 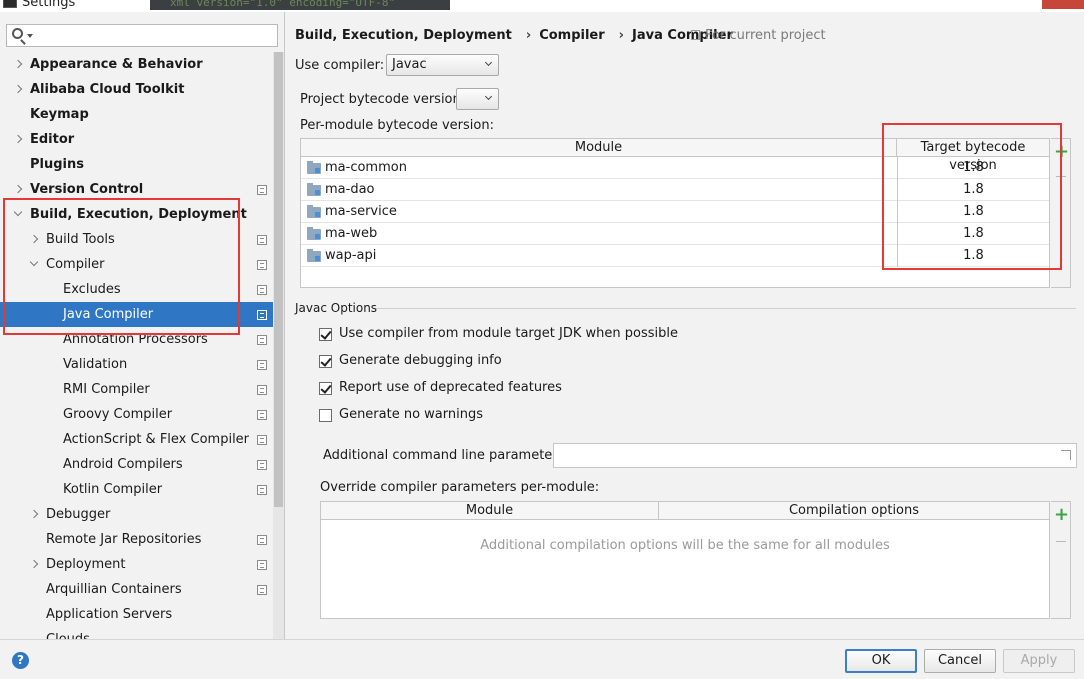 What do you see at coordinates (136, 389) in the screenshot?
I see `sidebar-item-rmi-compiler: RMI Compiler` at bounding box center [136, 389].